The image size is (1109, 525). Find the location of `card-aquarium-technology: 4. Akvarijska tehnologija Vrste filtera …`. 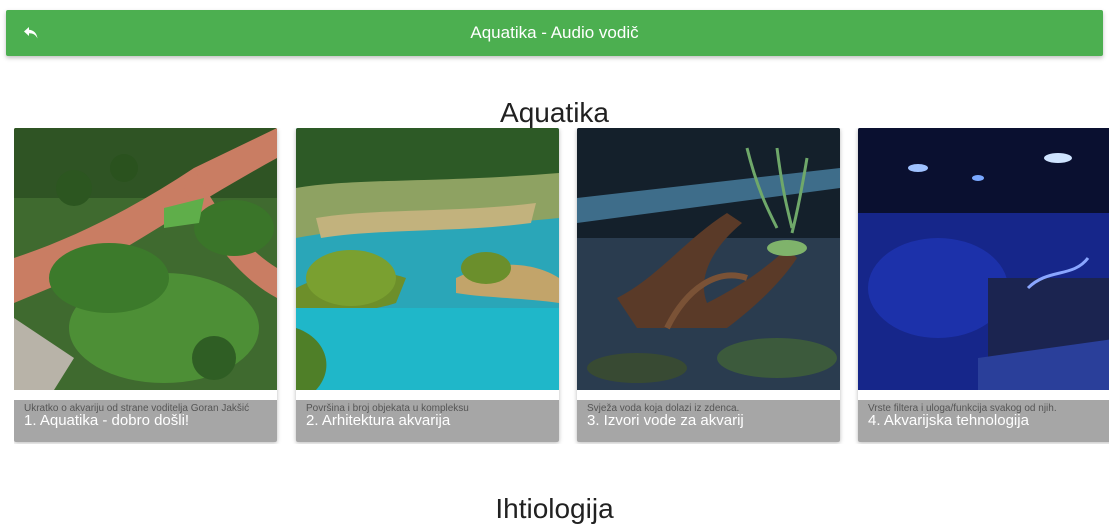

card-aquarium-technology: 4. Akvarijska tehnologija Vrste filtera … is located at coordinates (983, 285).